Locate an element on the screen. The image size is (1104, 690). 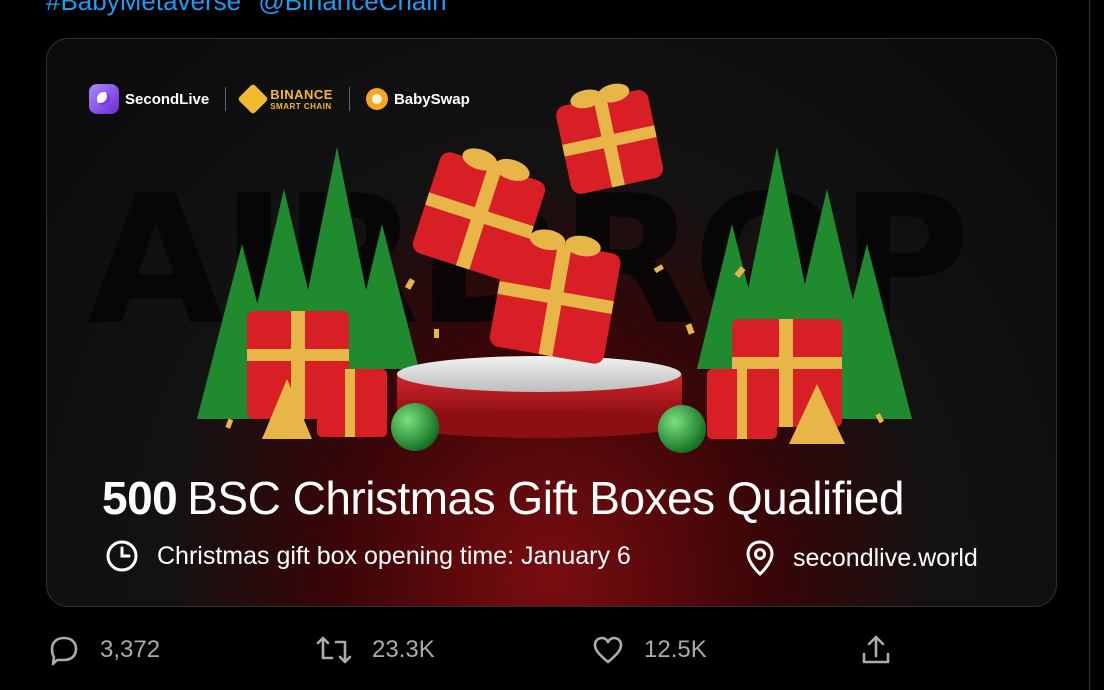
binance-name: BINANCE is located at coordinates (301, 94).